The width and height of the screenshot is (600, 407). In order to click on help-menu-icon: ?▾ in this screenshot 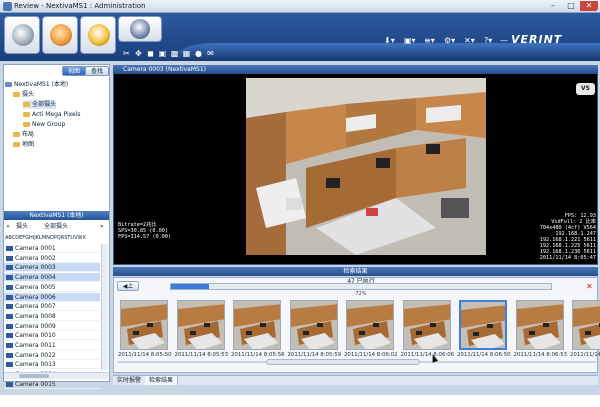, I will do `click(488, 40)`.